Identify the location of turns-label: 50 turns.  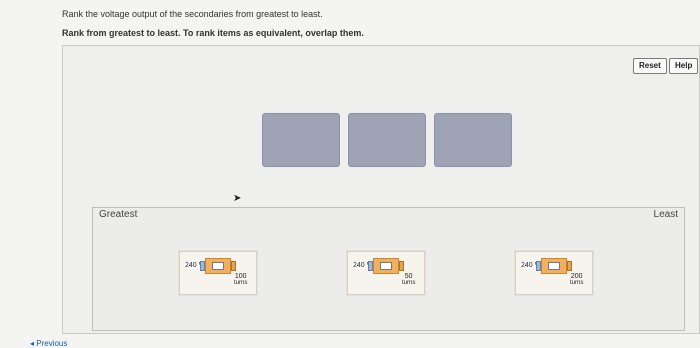
(409, 279).